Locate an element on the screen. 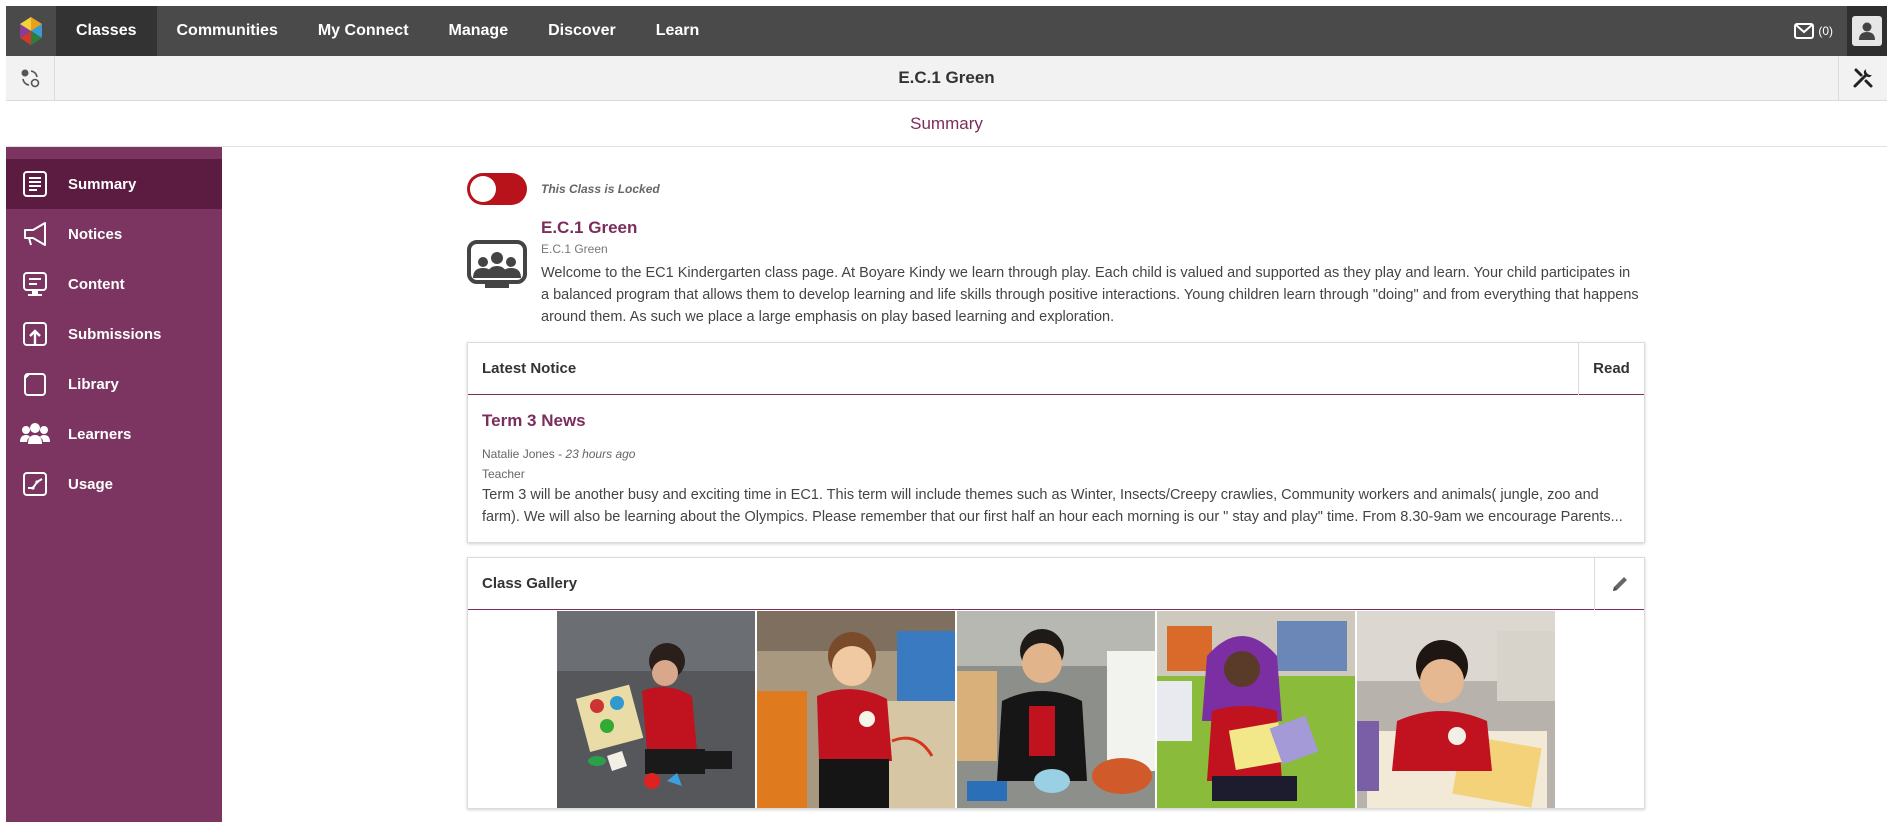 Image resolution: width=1893 pixels, height=822 pixels. class-name: E.C.1 Green is located at coordinates (589, 227).